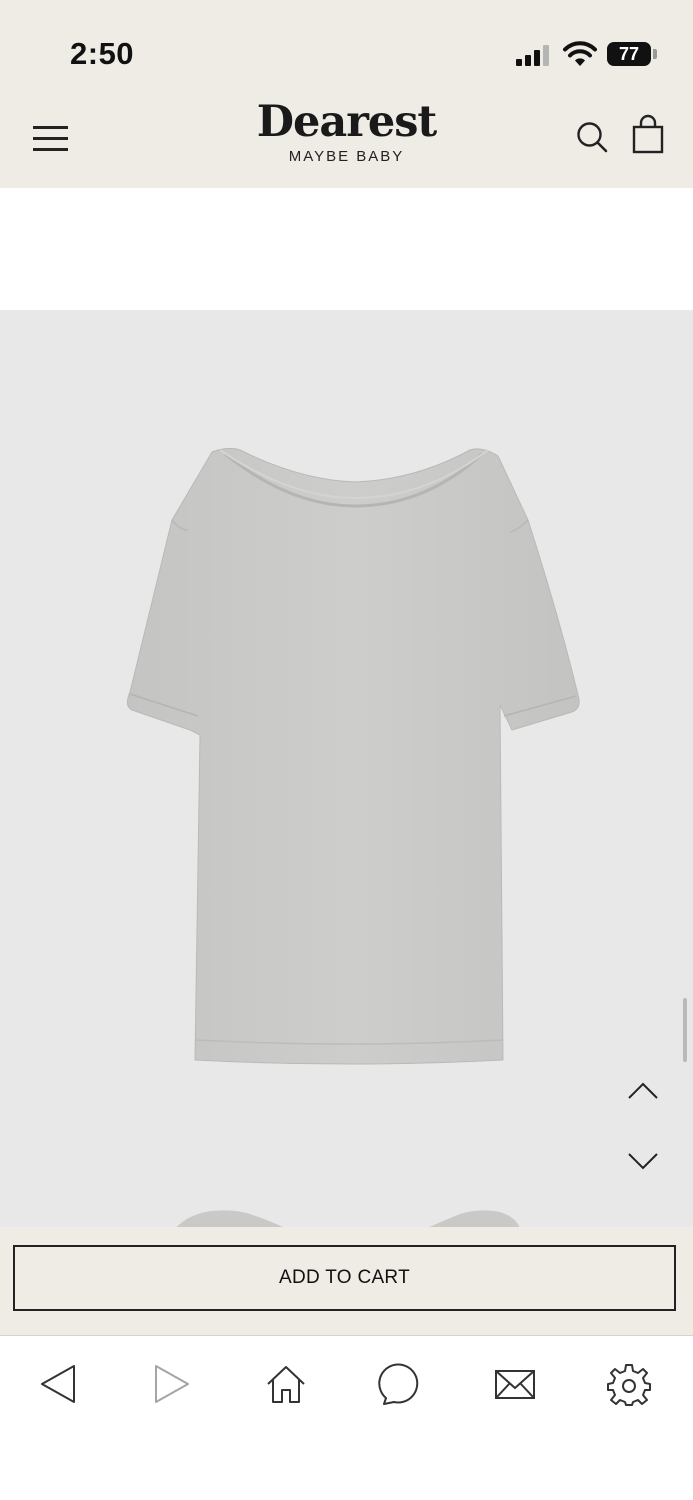  What do you see at coordinates (655, 54) in the screenshot?
I see `battery-cap` at bounding box center [655, 54].